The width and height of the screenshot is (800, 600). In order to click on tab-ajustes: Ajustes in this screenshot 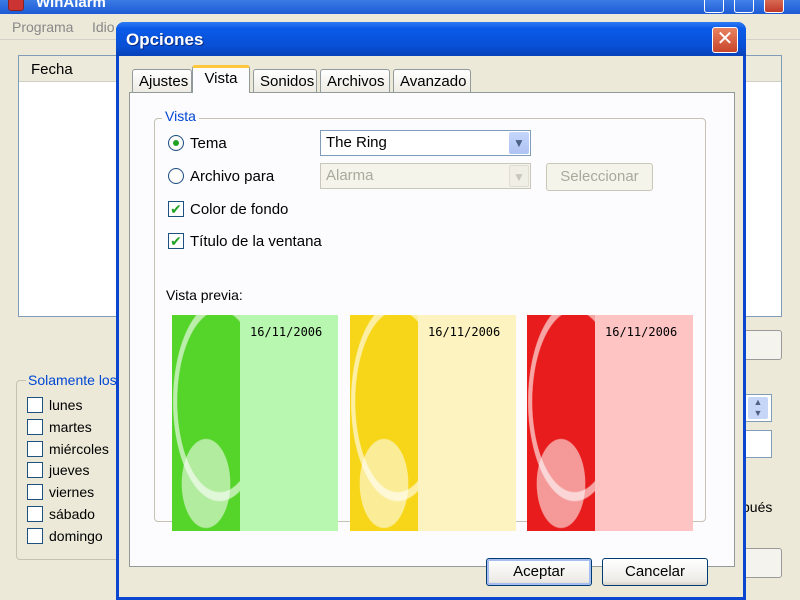, I will do `click(162, 81)`.